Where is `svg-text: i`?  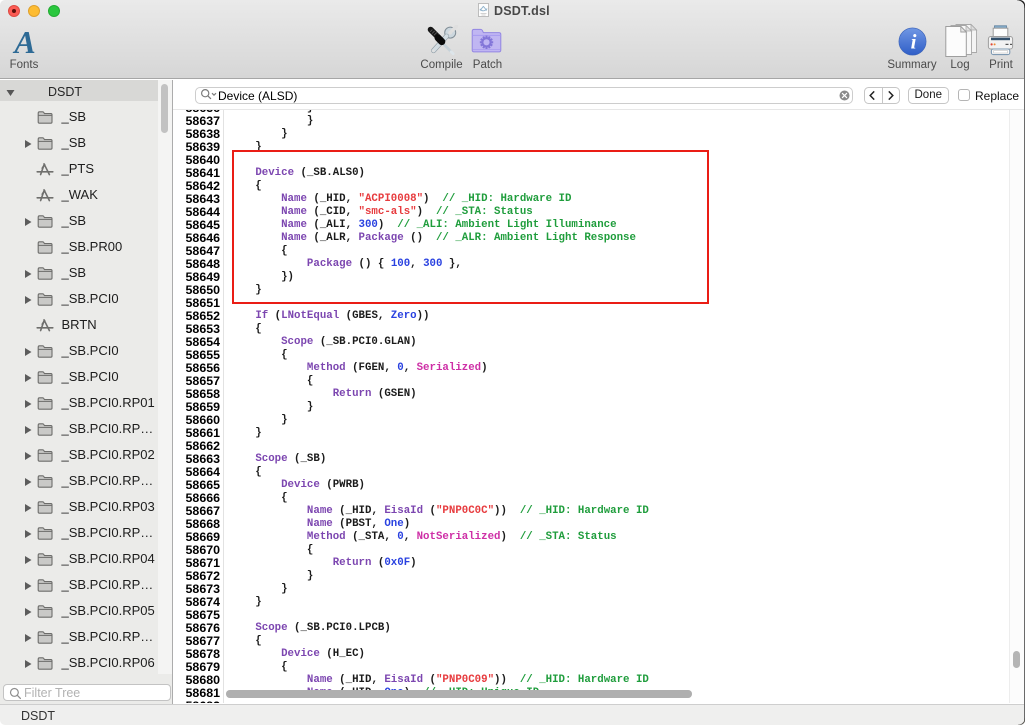
svg-text: i is located at coordinates (914, 42).